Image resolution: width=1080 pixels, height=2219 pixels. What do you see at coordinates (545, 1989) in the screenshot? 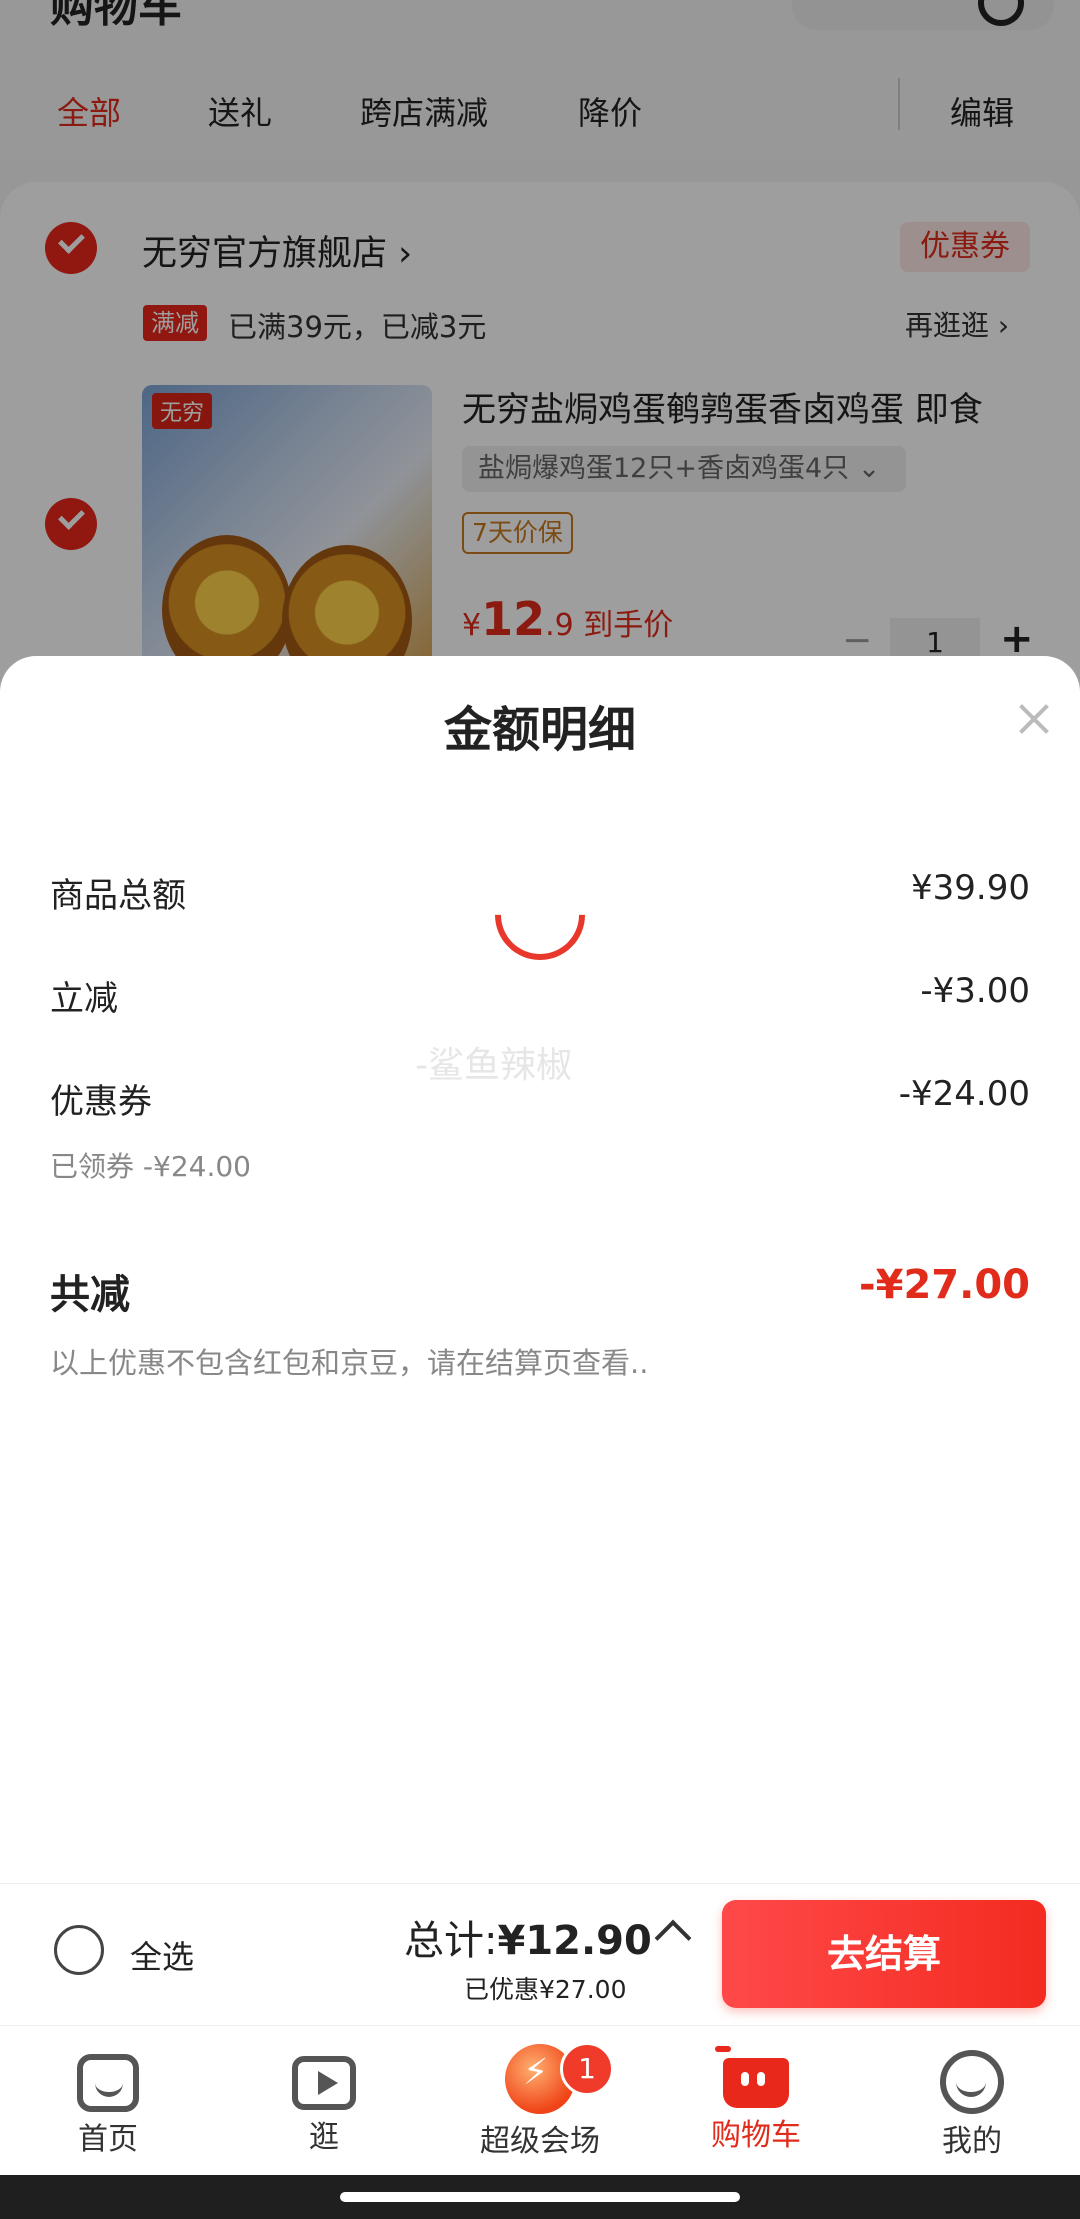
I see `saved-amount: 已优惠¥27.00` at bounding box center [545, 1989].